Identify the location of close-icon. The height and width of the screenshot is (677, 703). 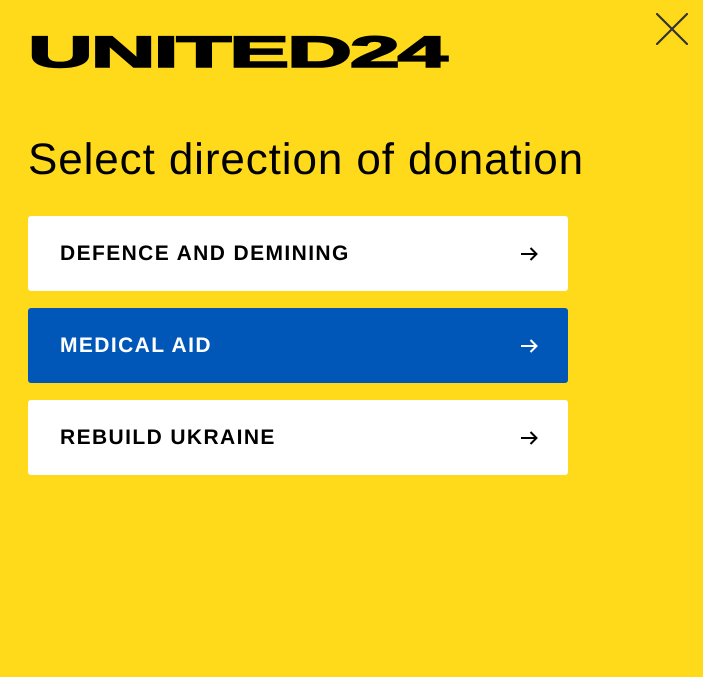
(672, 29).